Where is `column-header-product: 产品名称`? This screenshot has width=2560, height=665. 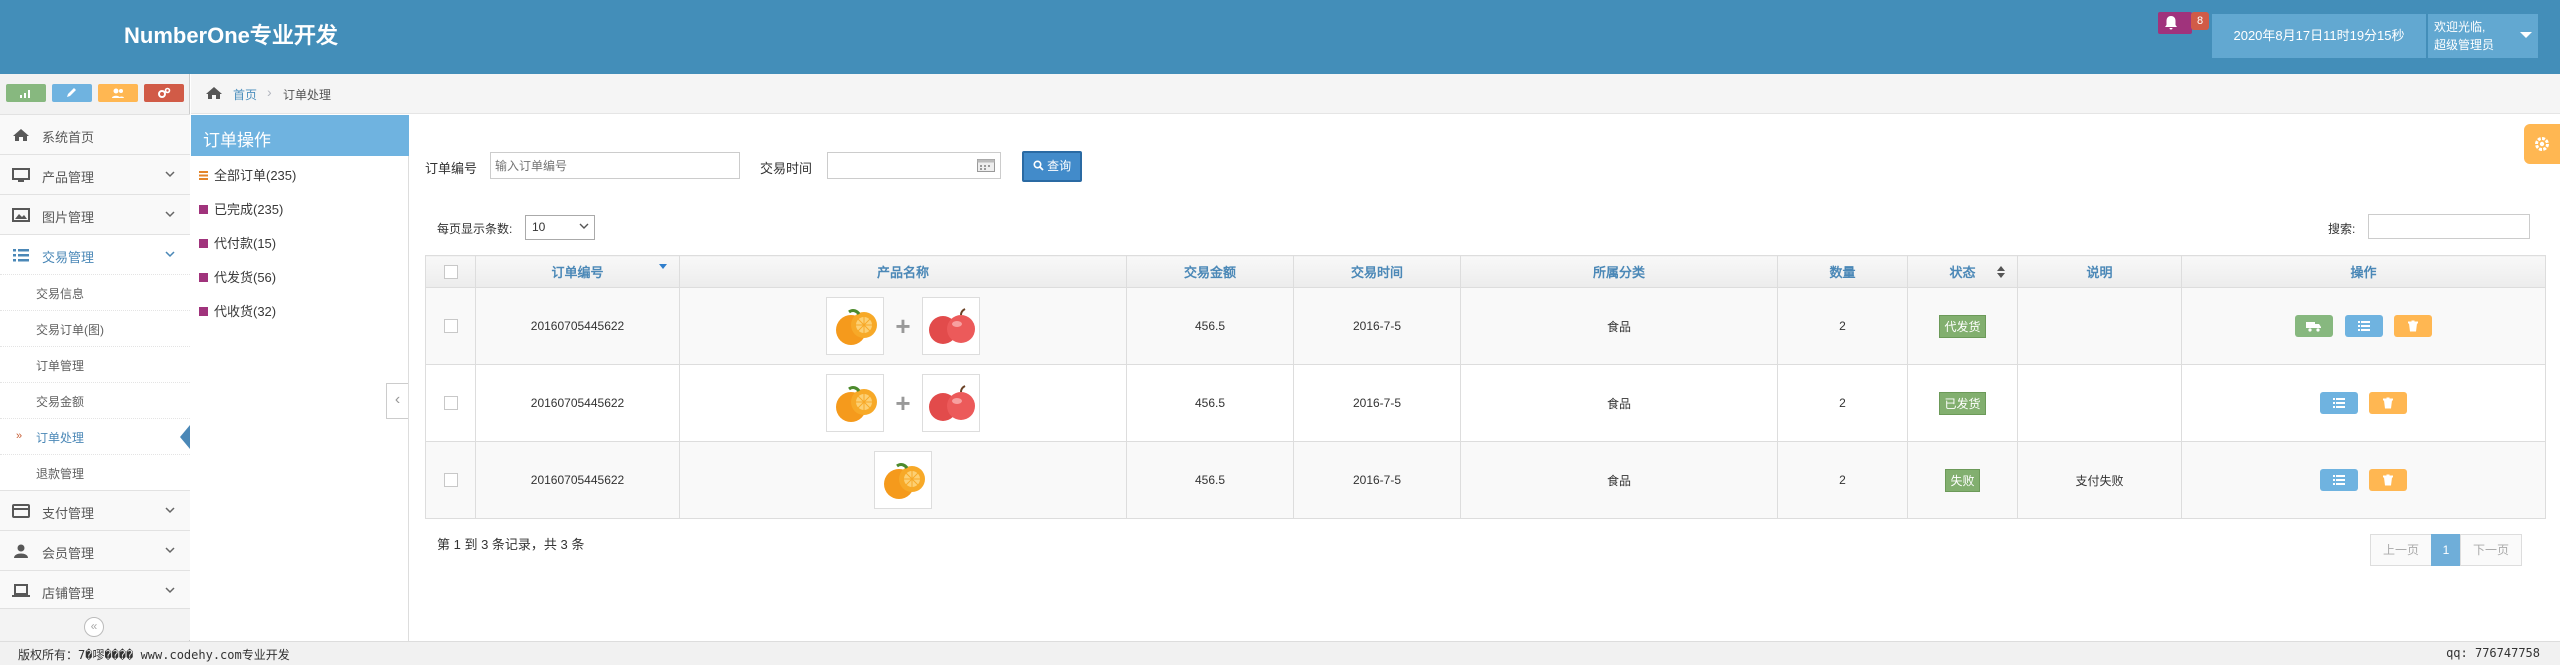 column-header-product: 产品名称 is located at coordinates (903, 271).